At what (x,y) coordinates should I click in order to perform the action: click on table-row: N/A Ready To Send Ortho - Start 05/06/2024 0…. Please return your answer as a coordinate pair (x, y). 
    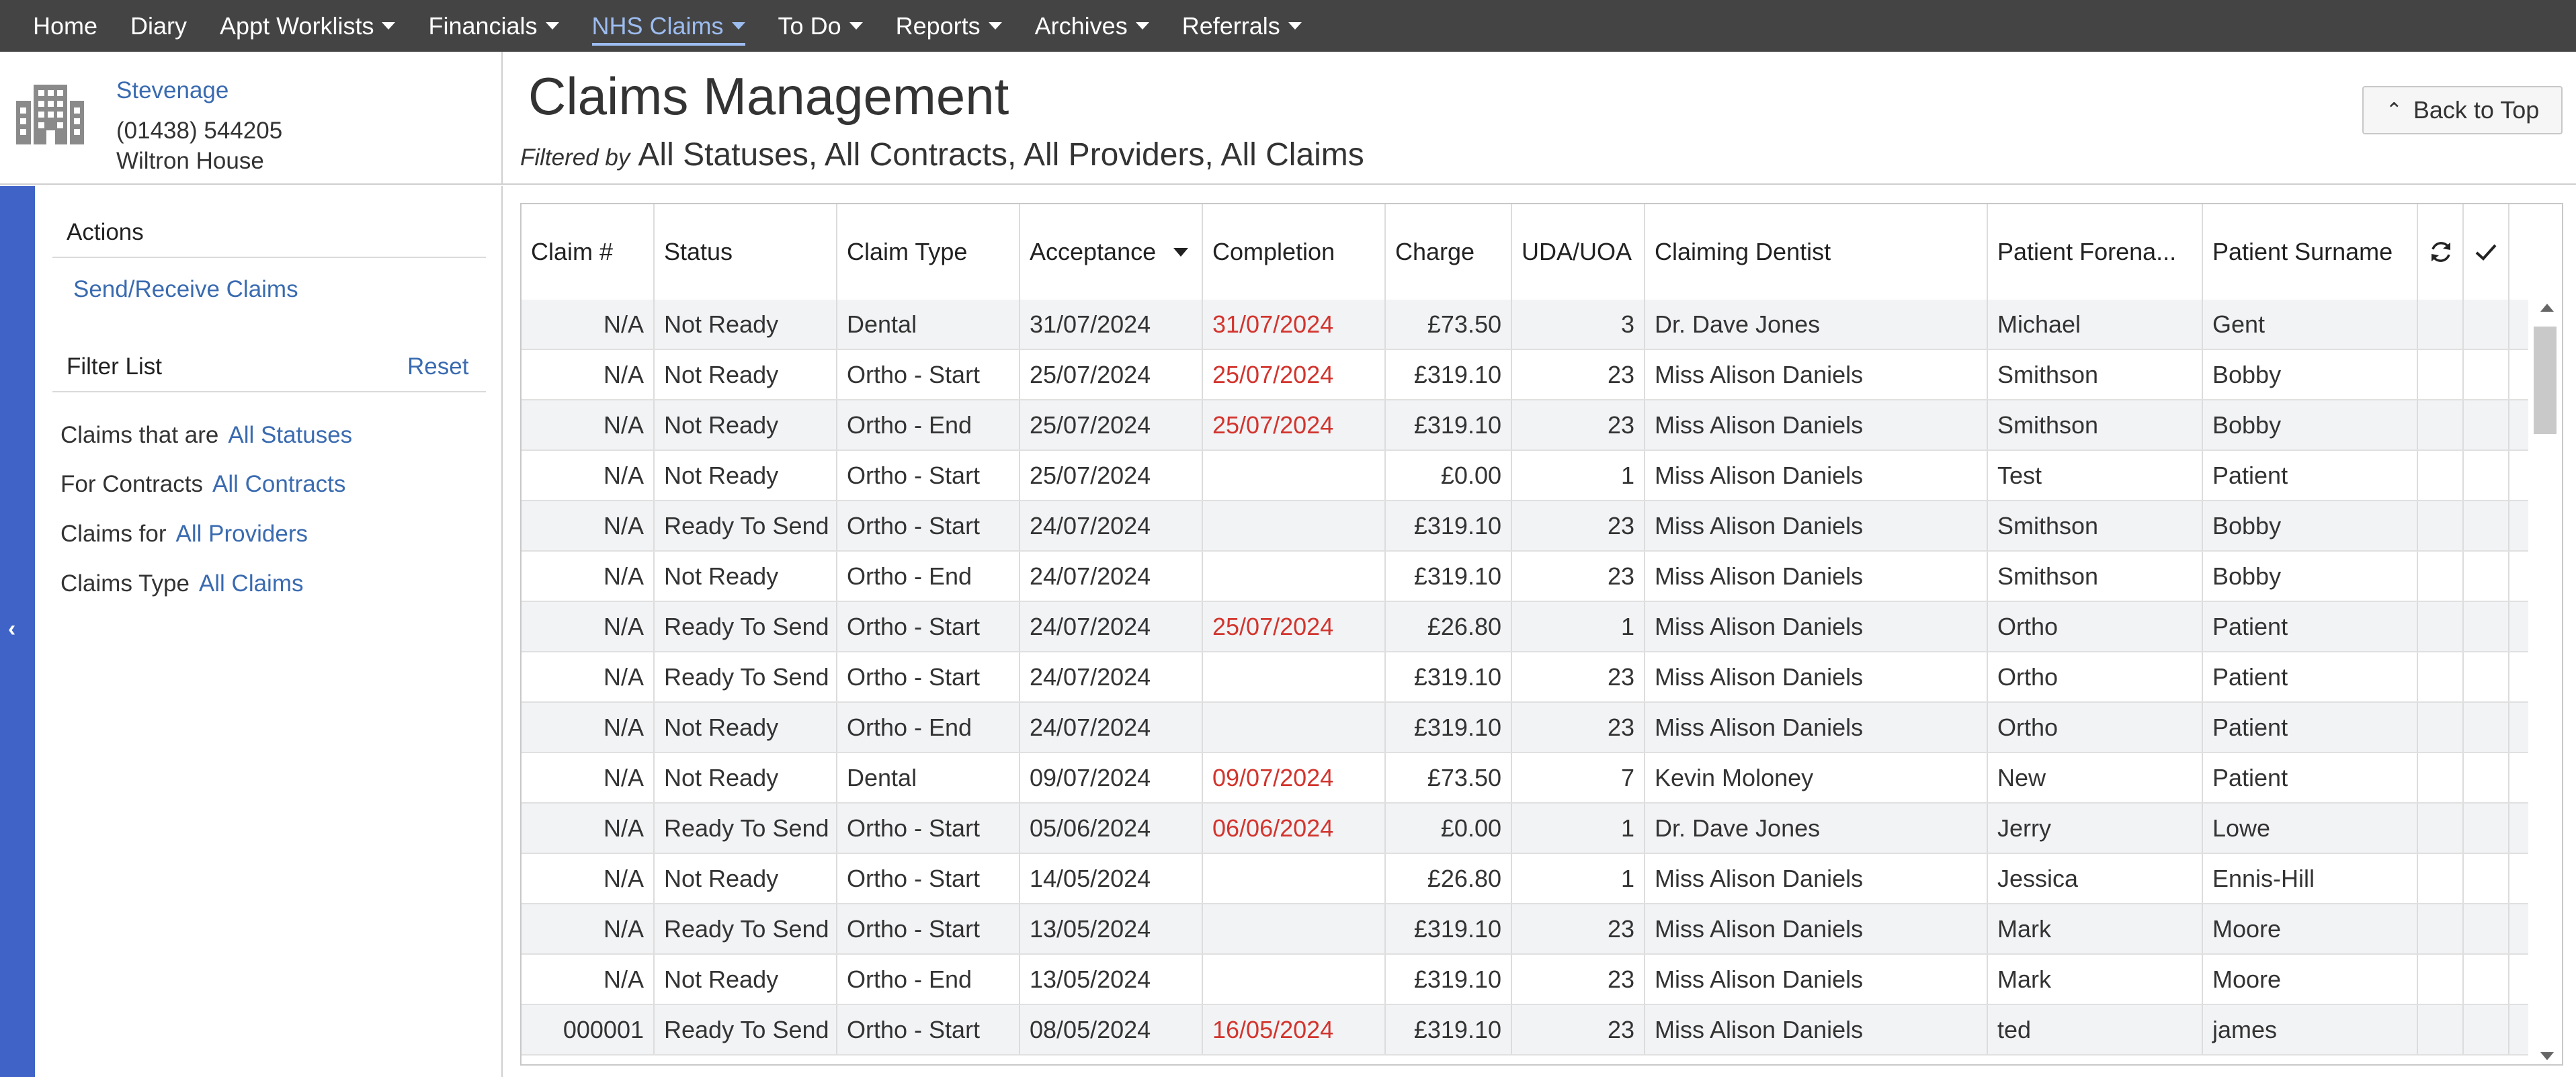
    Looking at the image, I should click on (1525, 829).